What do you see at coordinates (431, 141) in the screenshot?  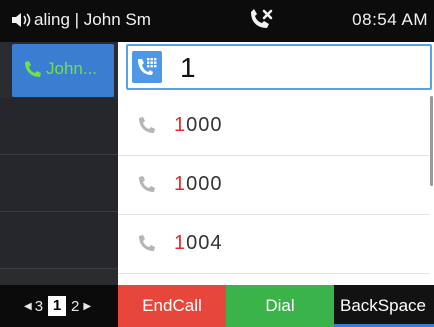 I see `scrollbar` at bounding box center [431, 141].